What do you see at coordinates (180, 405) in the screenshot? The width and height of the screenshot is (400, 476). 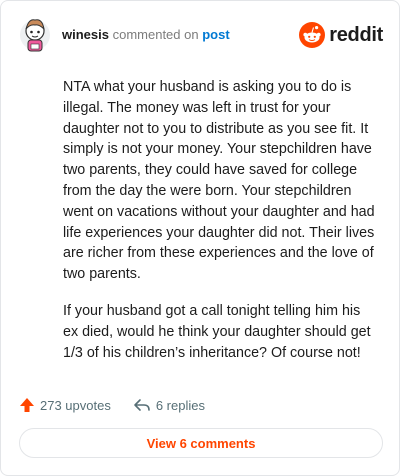 I see `reply-count: 6 replies` at bounding box center [180, 405].